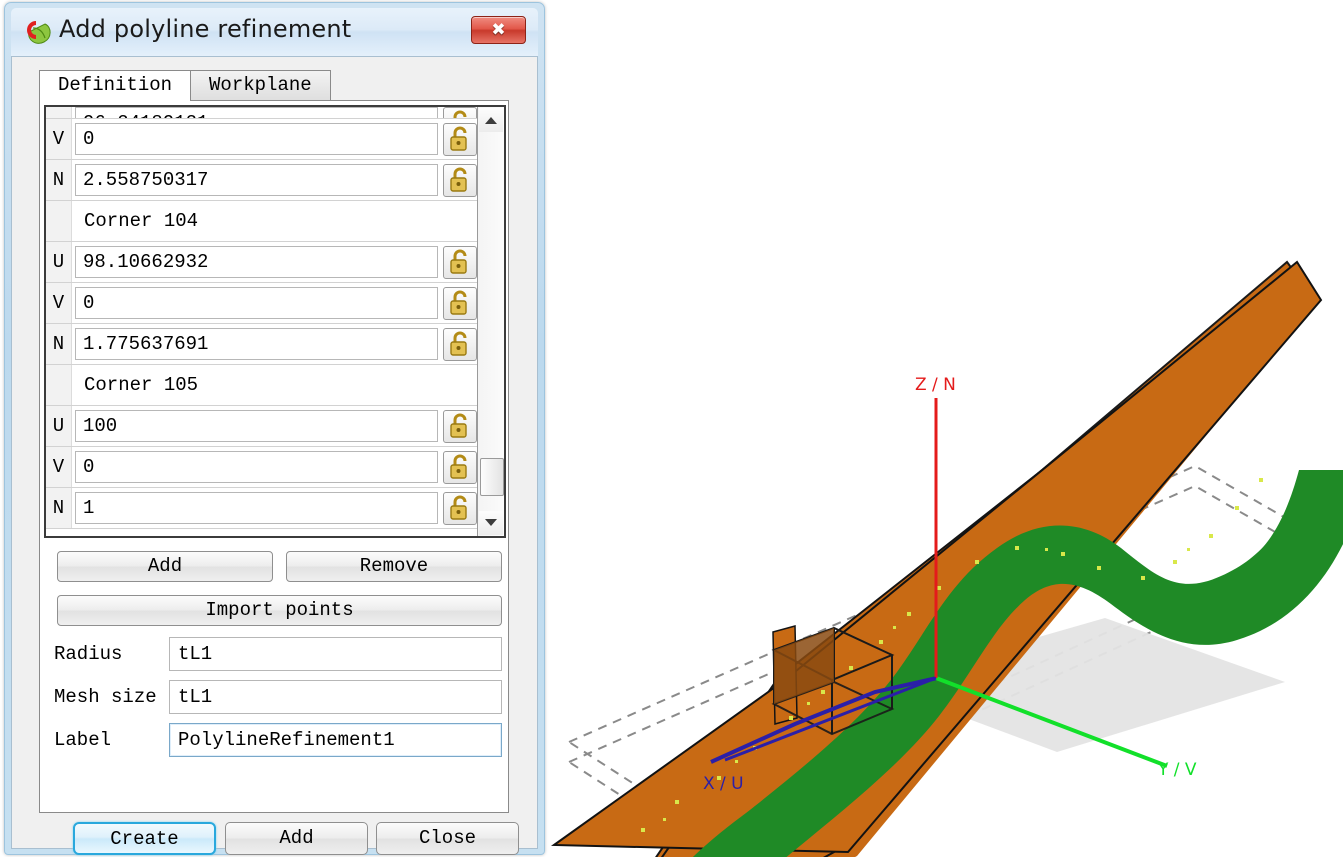  Describe the element at coordinates (491, 523) in the screenshot. I see `scroll-down-arrow-icon` at that location.